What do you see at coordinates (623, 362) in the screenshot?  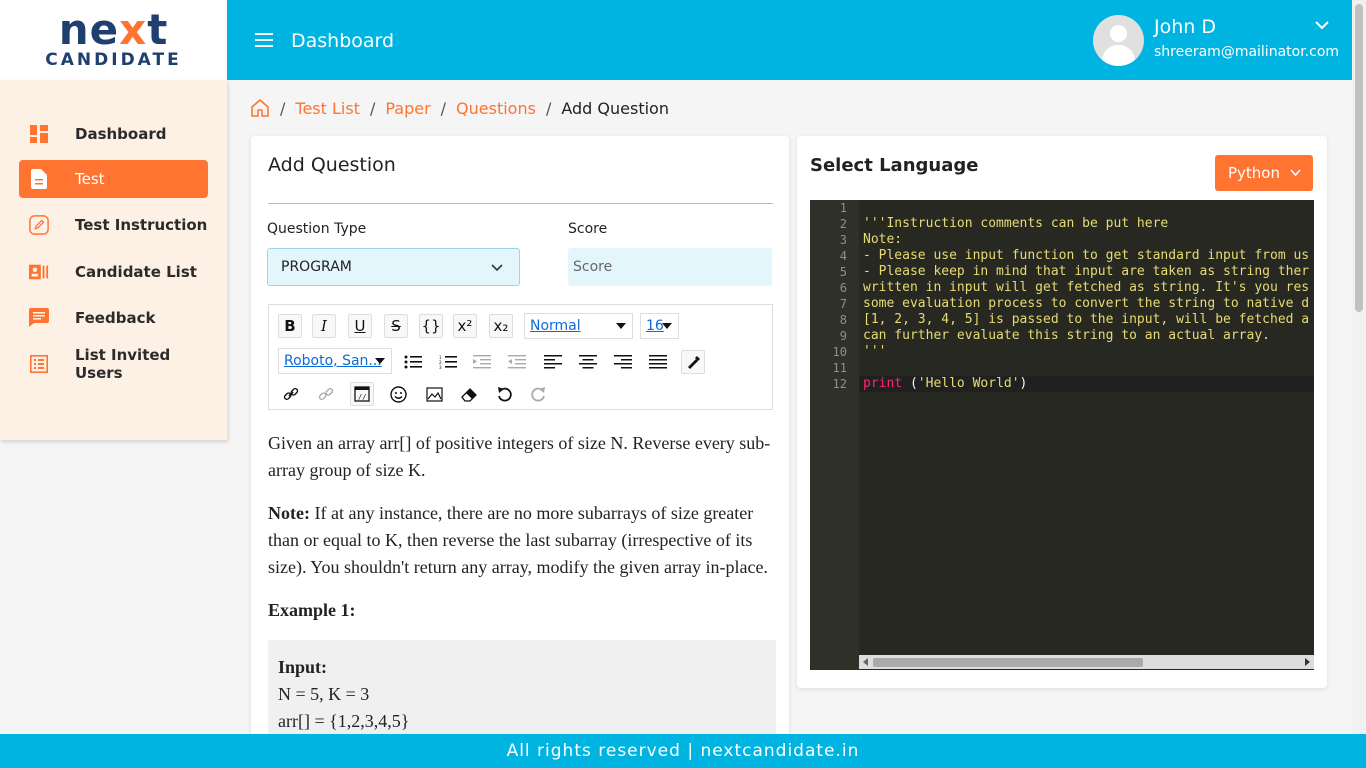 I see `align-right-icon` at bounding box center [623, 362].